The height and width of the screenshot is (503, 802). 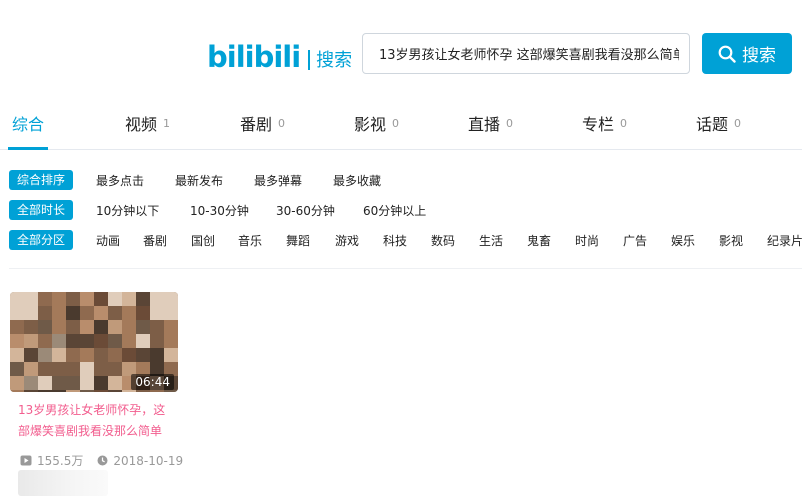 I want to click on tab-label: 综合, so click(x=28, y=124).